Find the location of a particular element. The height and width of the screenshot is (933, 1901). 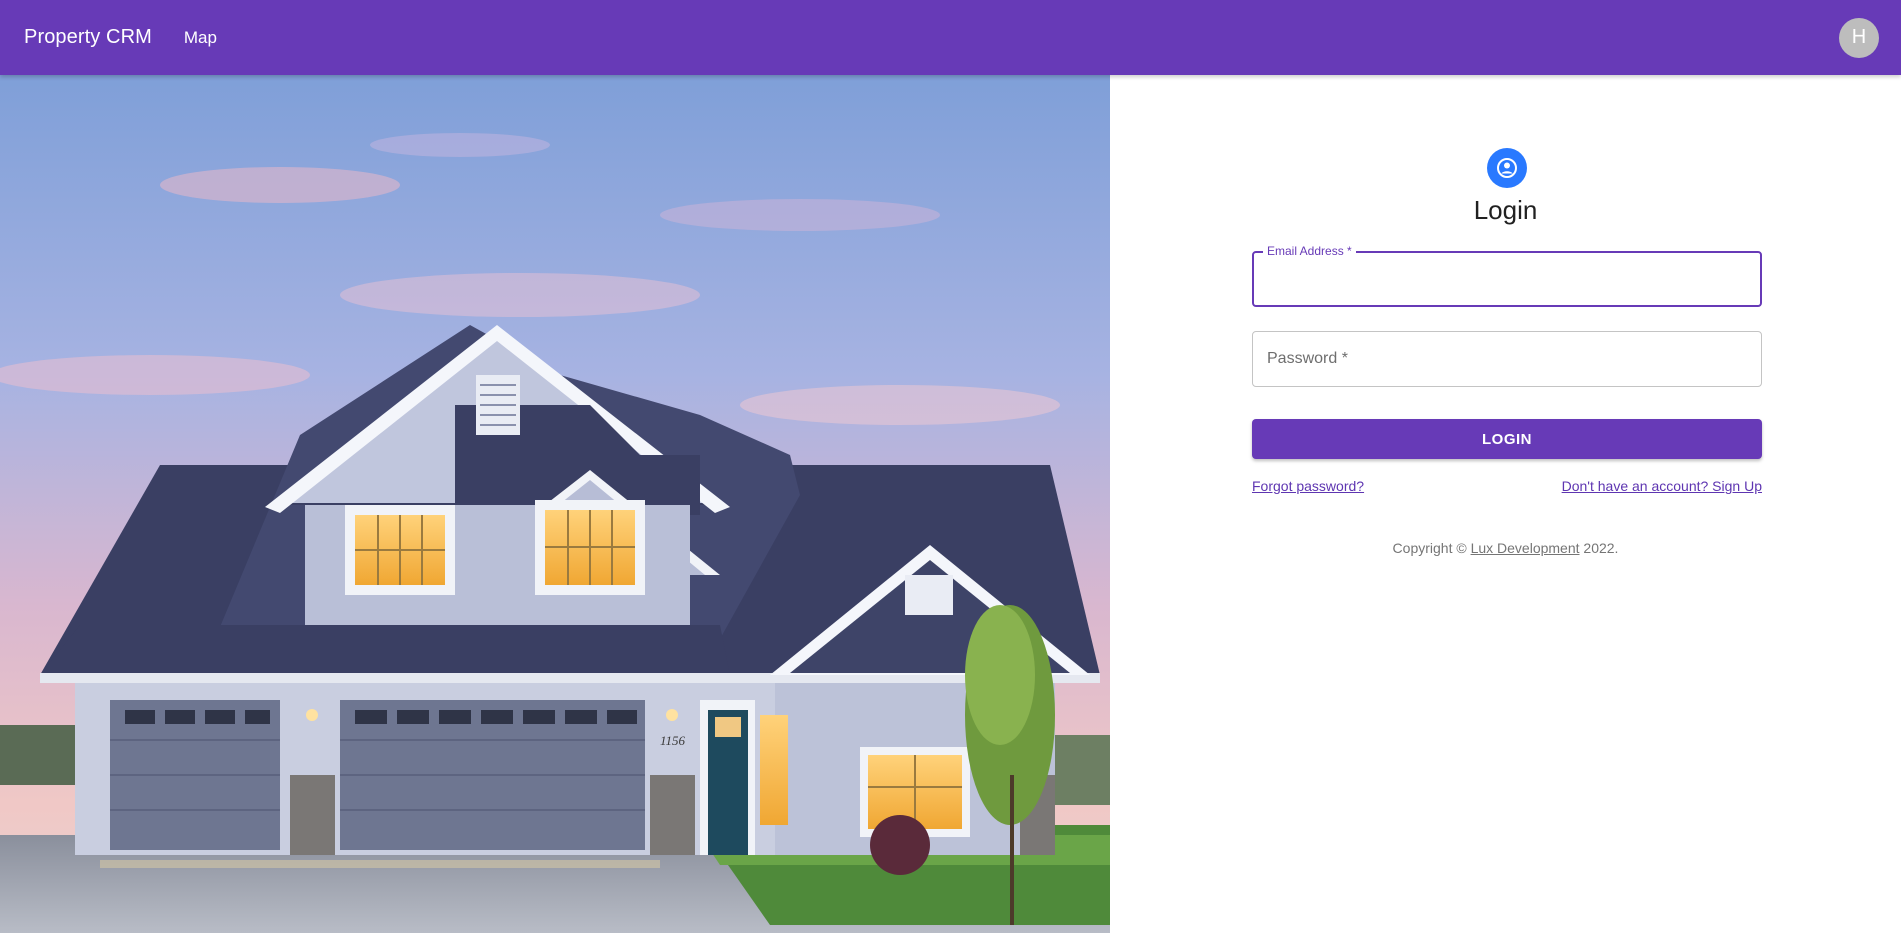

copyright-text: Copyright © Lux Development 2022. is located at coordinates (1505, 548).